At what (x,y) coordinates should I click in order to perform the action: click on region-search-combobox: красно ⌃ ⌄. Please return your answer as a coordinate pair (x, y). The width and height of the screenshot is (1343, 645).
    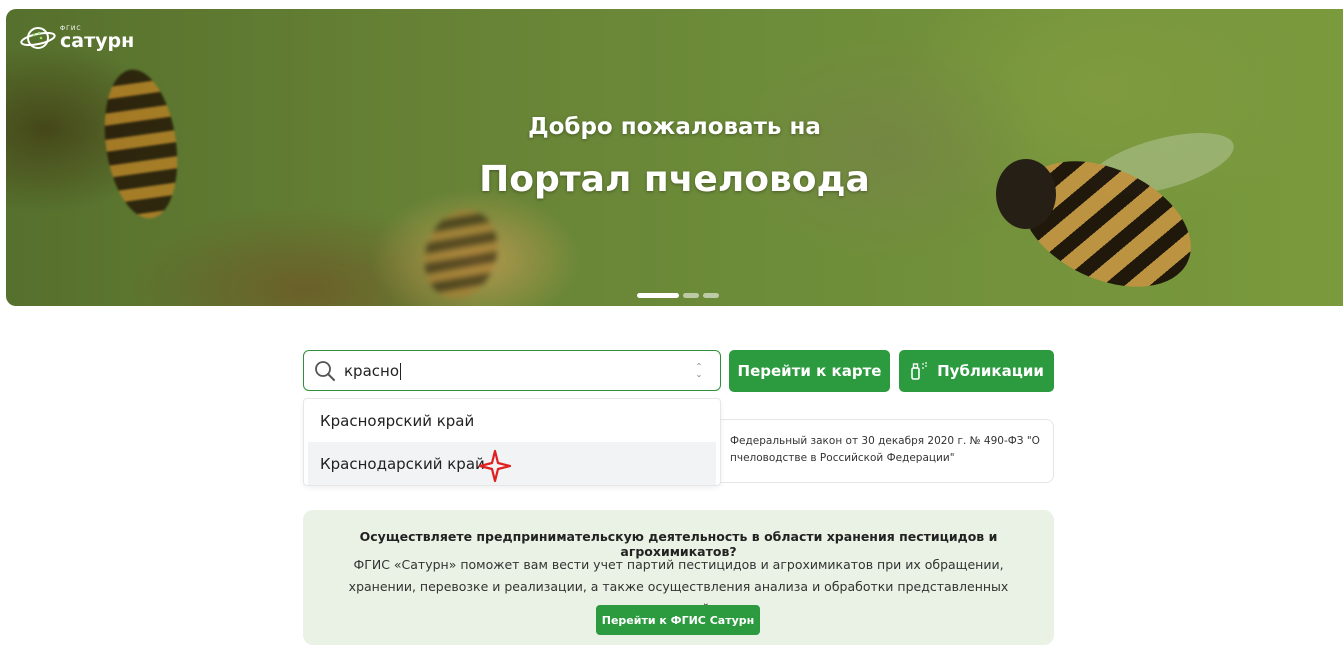
    Looking at the image, I should click on (512, 370).